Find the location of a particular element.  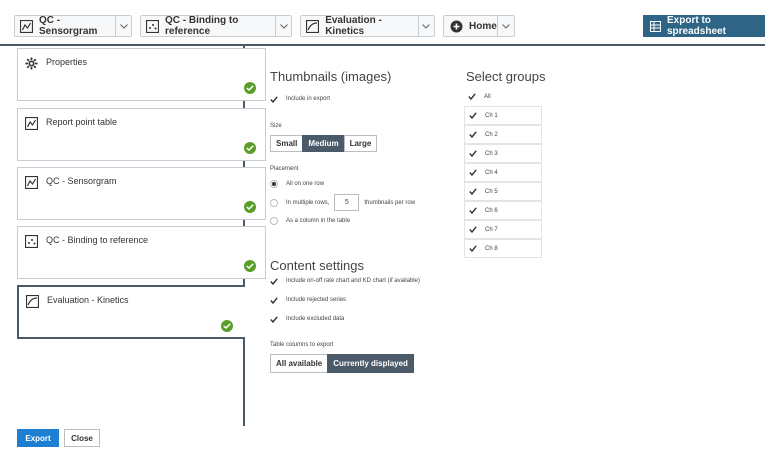

sidebar-item-report-point-table: Report point table is located at coordinates (141, 134).